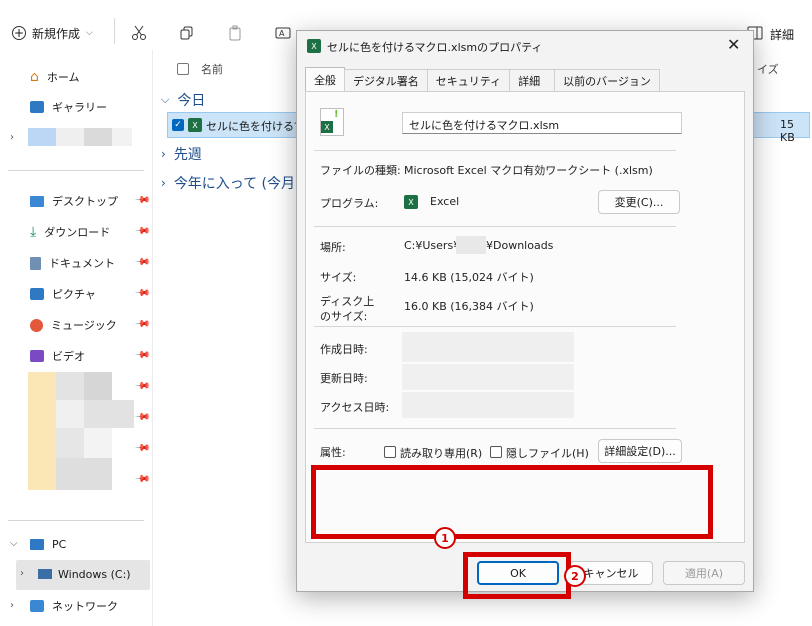 The width and height of the screenshot is (812, 626). What do you see at coordinates (338, 277) in the screenshot?
I see `size-label: サイズ:` at bounding box center [338, 277].